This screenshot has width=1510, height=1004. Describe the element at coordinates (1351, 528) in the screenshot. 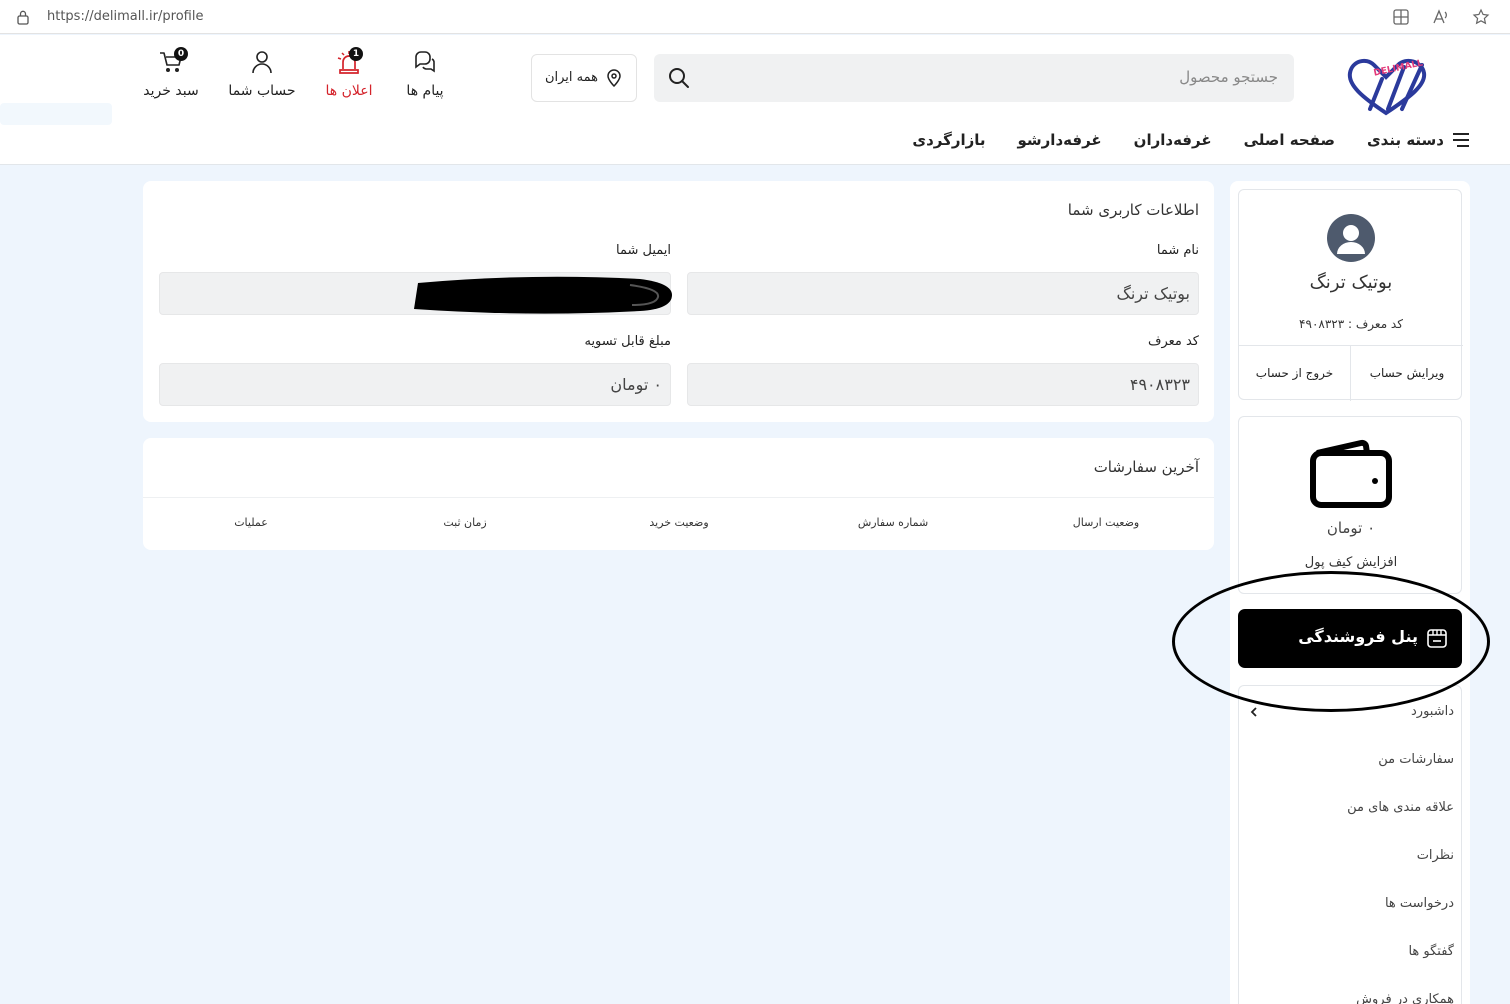

I see `wallet-balance: ۰ تومان` at that location.